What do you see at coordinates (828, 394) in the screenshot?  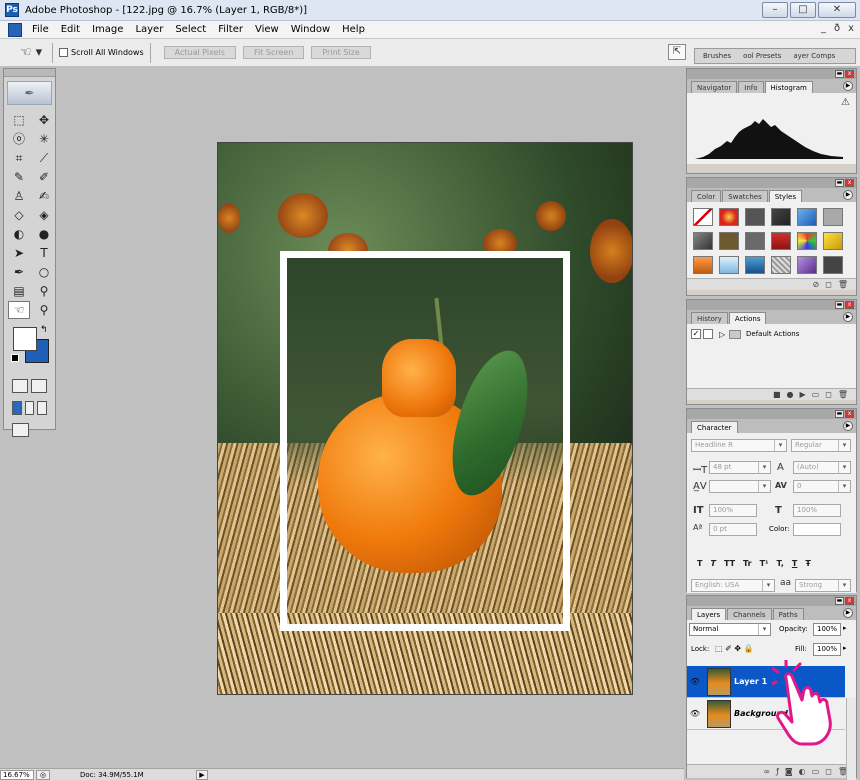 I see `new-action-icon: ◻` at bounding box center [828, 394].